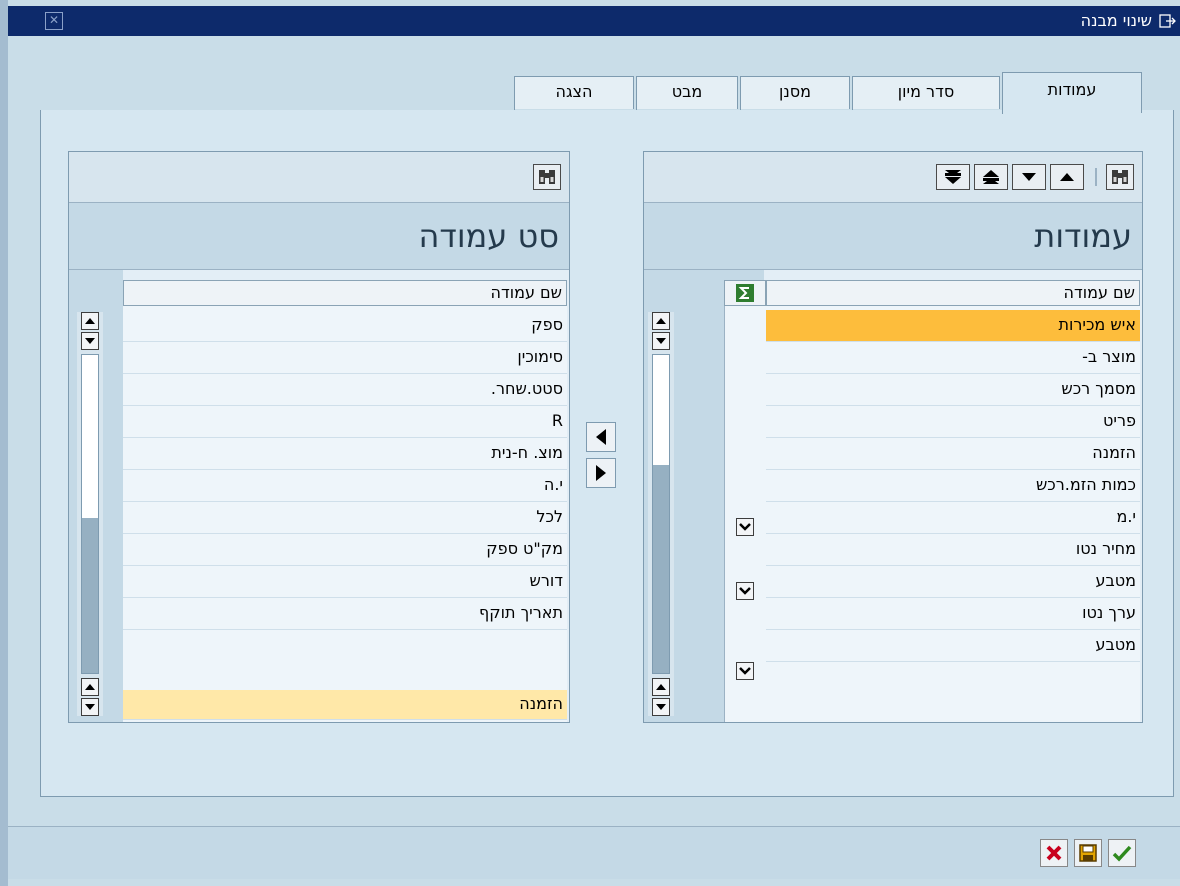 The height and width of the screenshot is (886, 1180). What do you see at coordinates (345, 518) in the screenshot?
I see `list-item: לכל` at bounding box center [345, 518].